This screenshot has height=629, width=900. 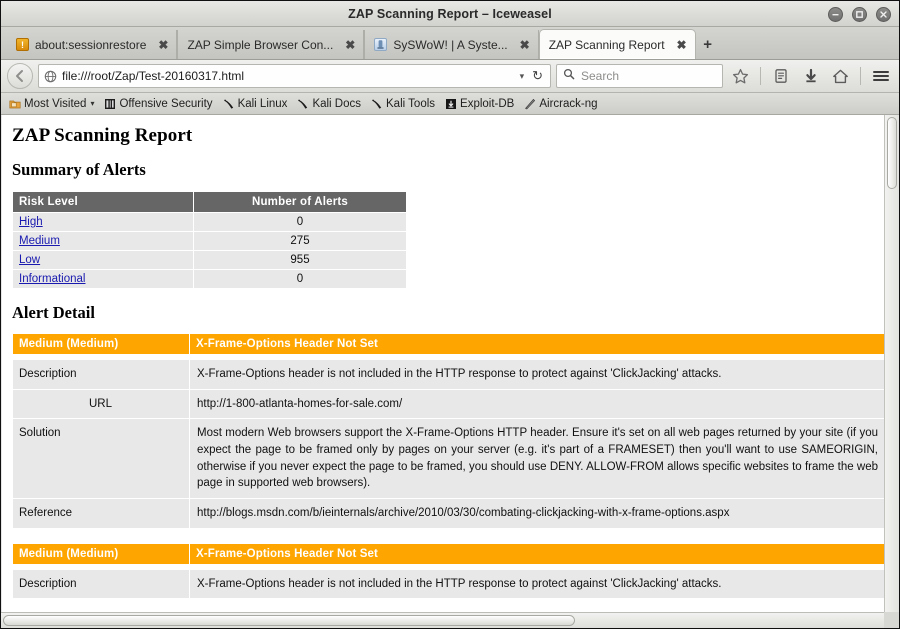 I want to click on alert-count-cell: 275, so click(x=300, y=241).